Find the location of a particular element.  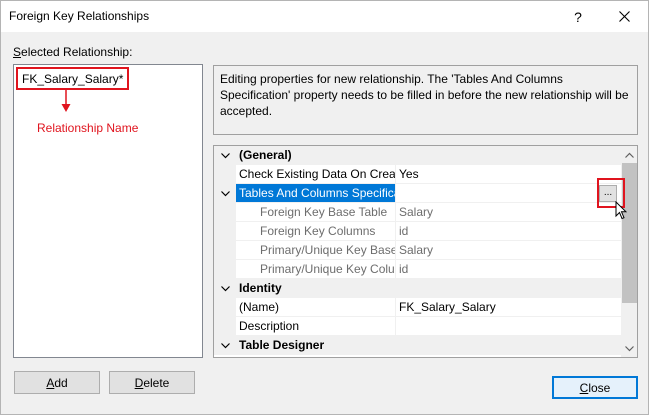

close-window-button is located at coordinates (624, 16).